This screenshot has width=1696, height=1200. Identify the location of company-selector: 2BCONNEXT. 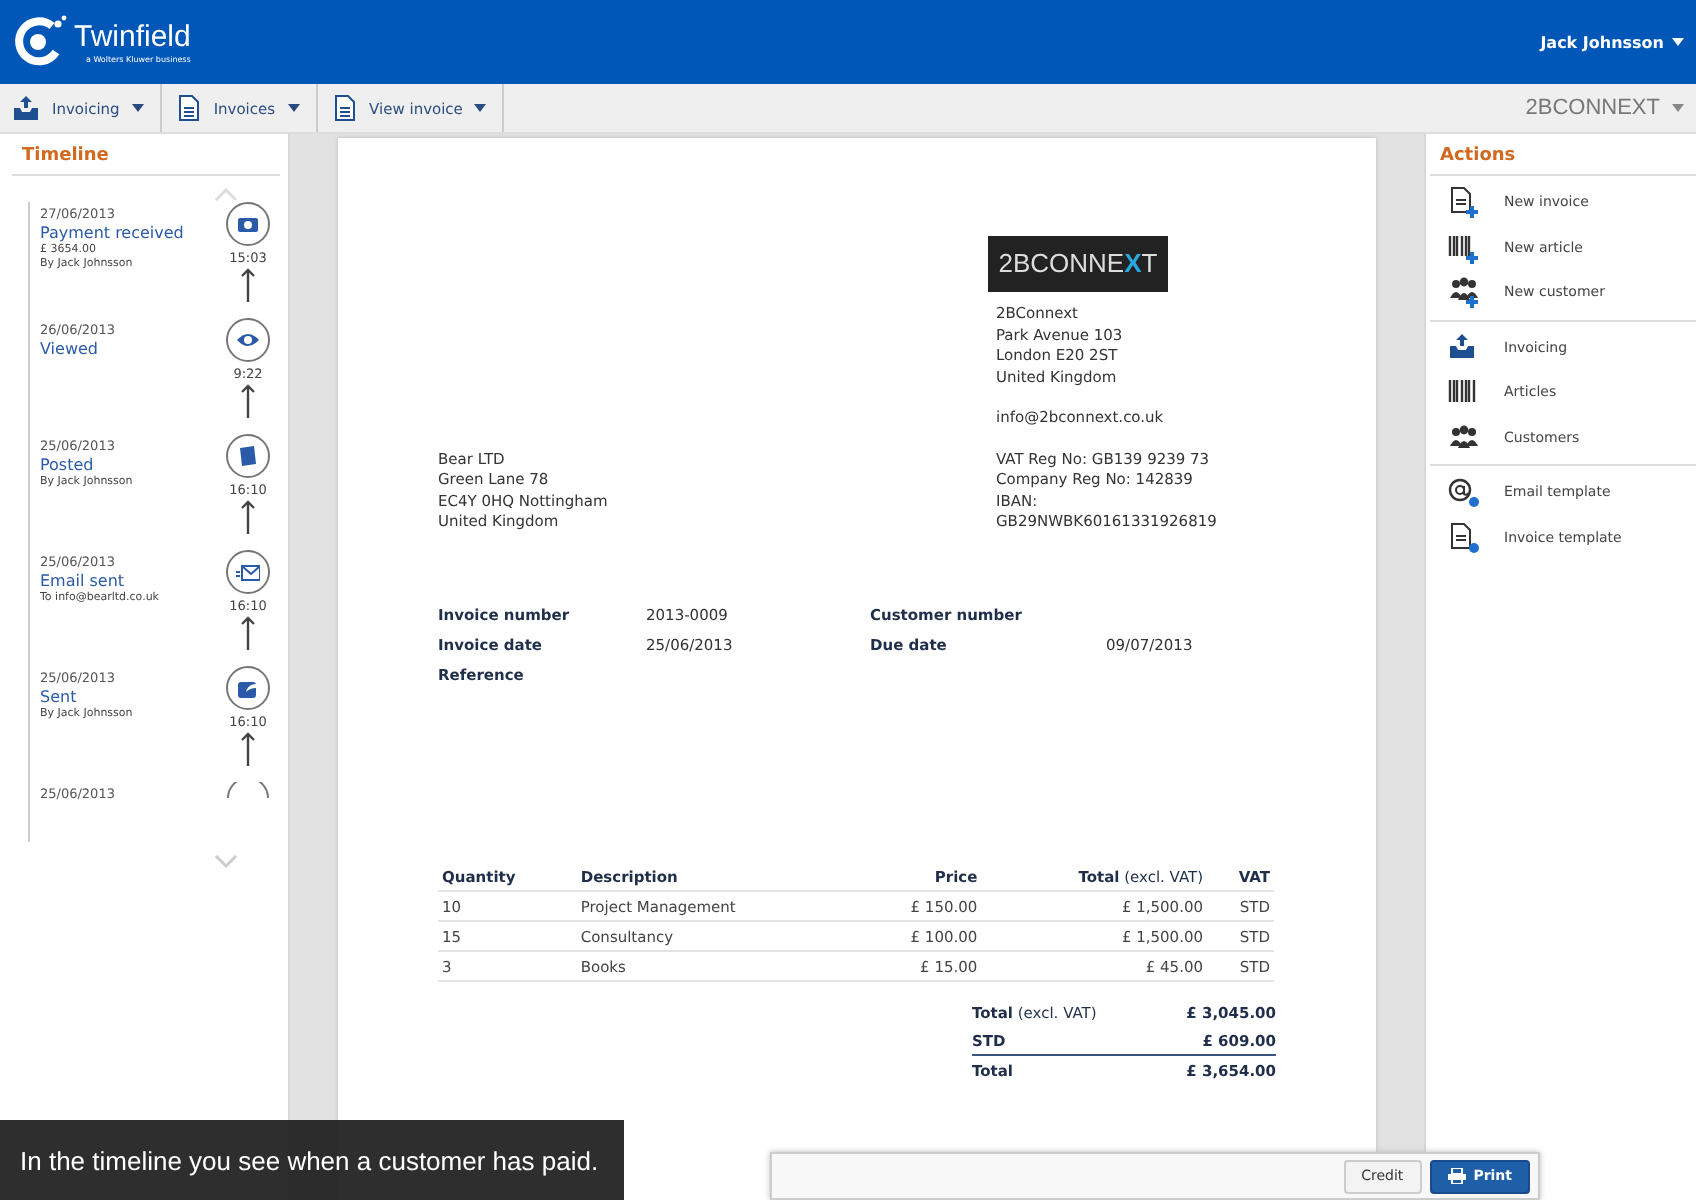
(1604, 108).